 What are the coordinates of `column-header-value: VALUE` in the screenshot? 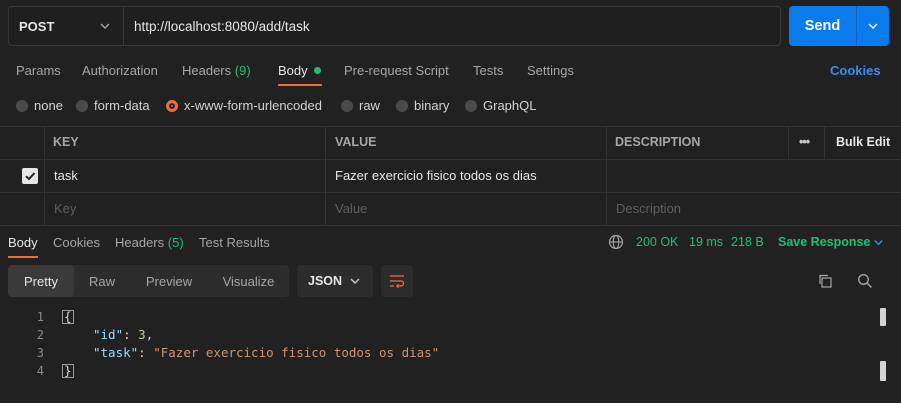 It's located at (356, 142).